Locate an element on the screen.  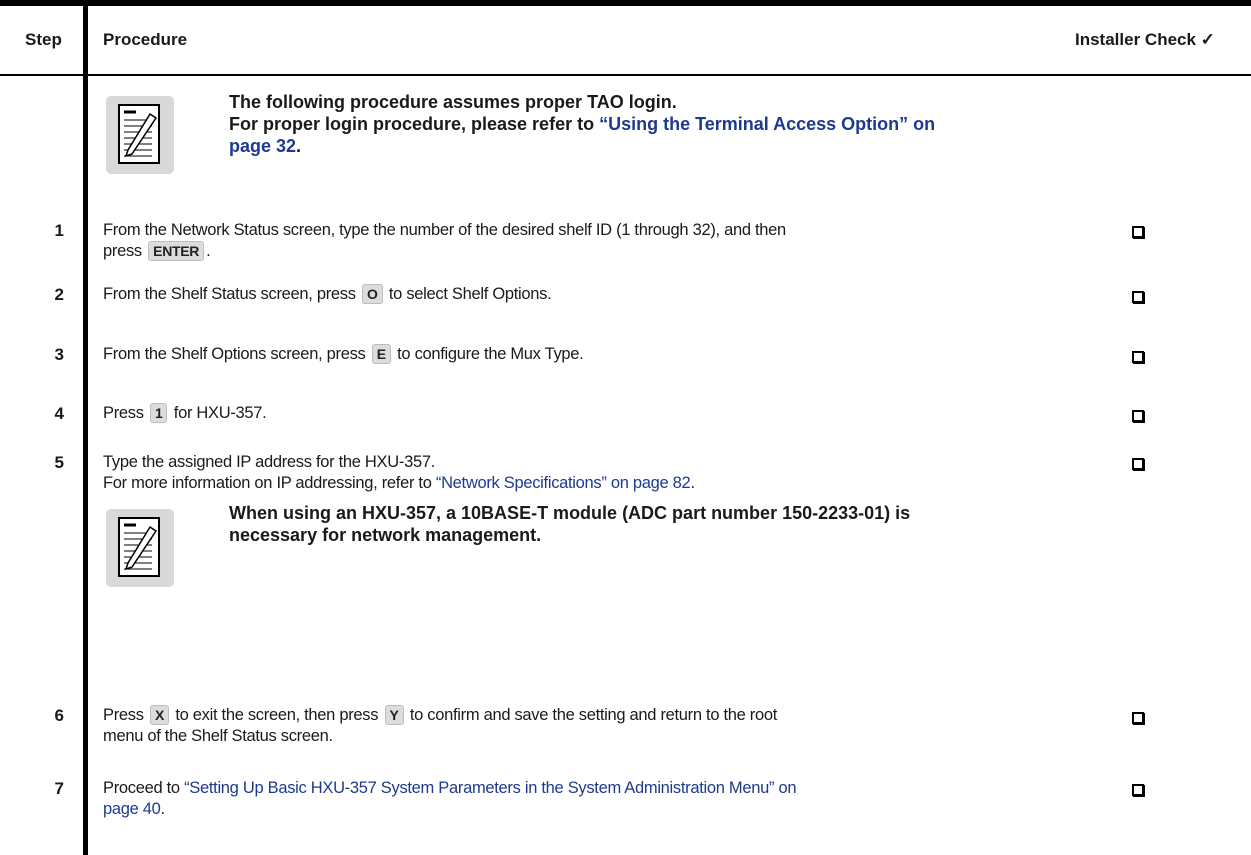
header-installer-check: Installer Check ✓ is located at coordinates (1145, 39).